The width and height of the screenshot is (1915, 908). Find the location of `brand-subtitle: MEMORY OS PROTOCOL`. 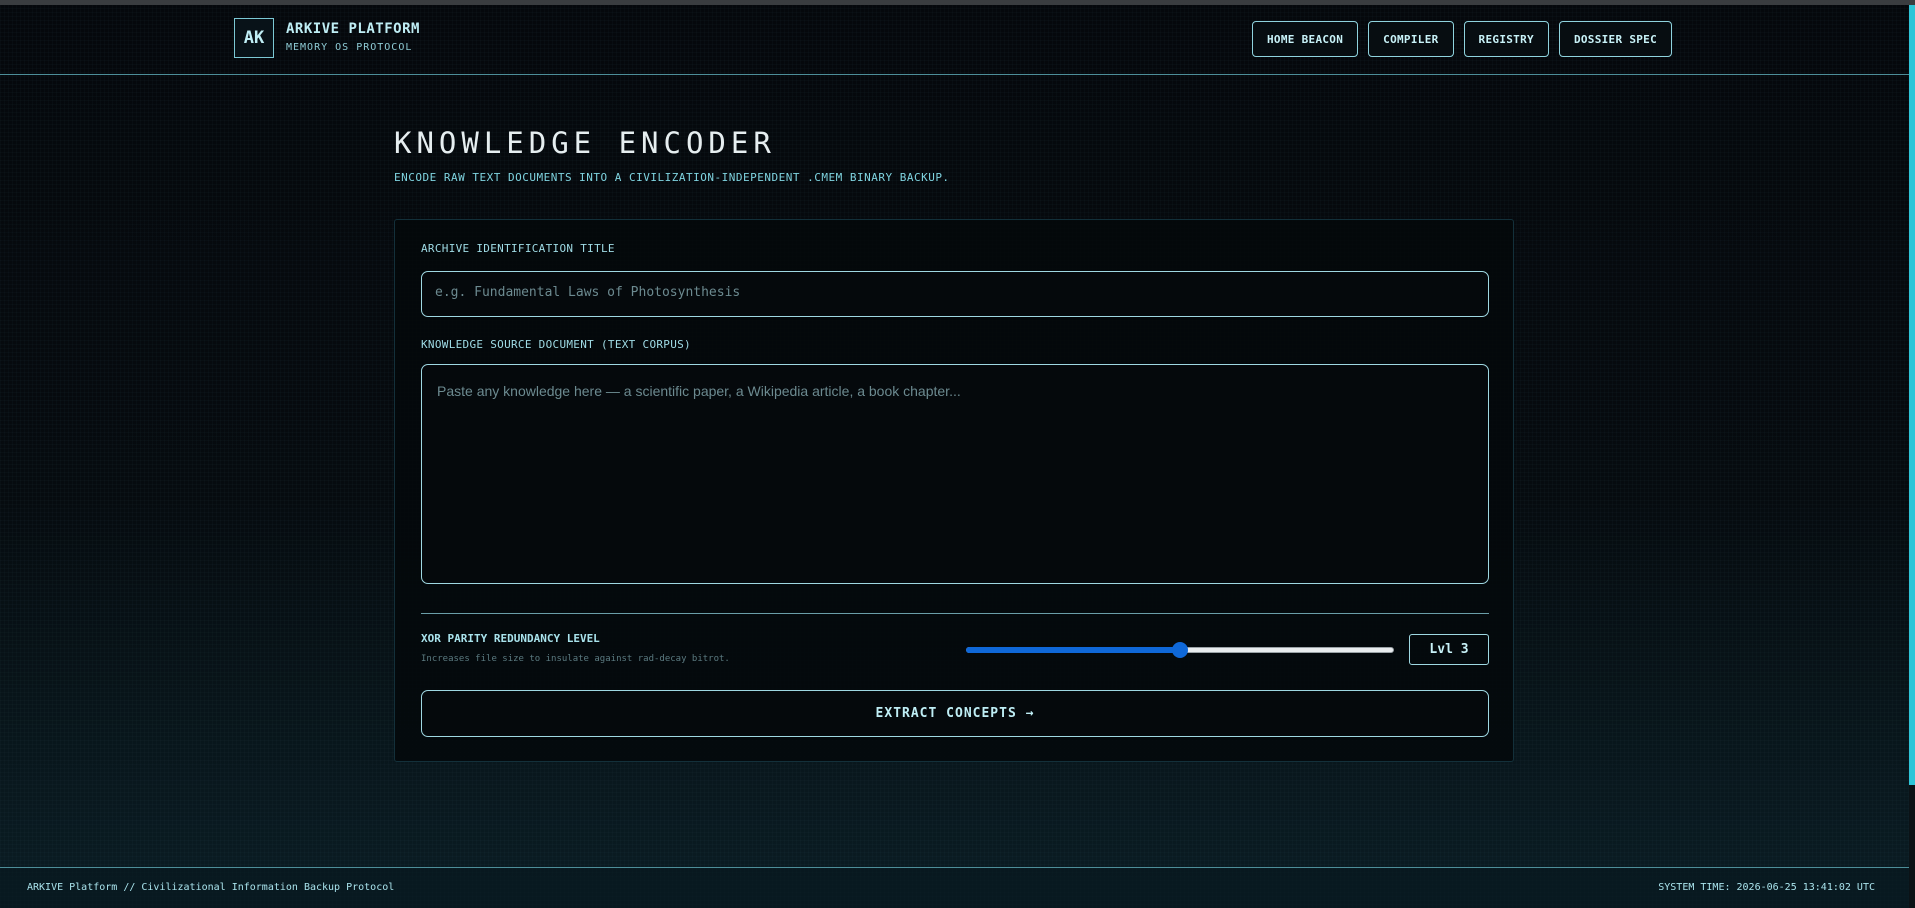

brand-subtitle: MEMORY OS PROTOCOL is located at coordinates (349, 47).